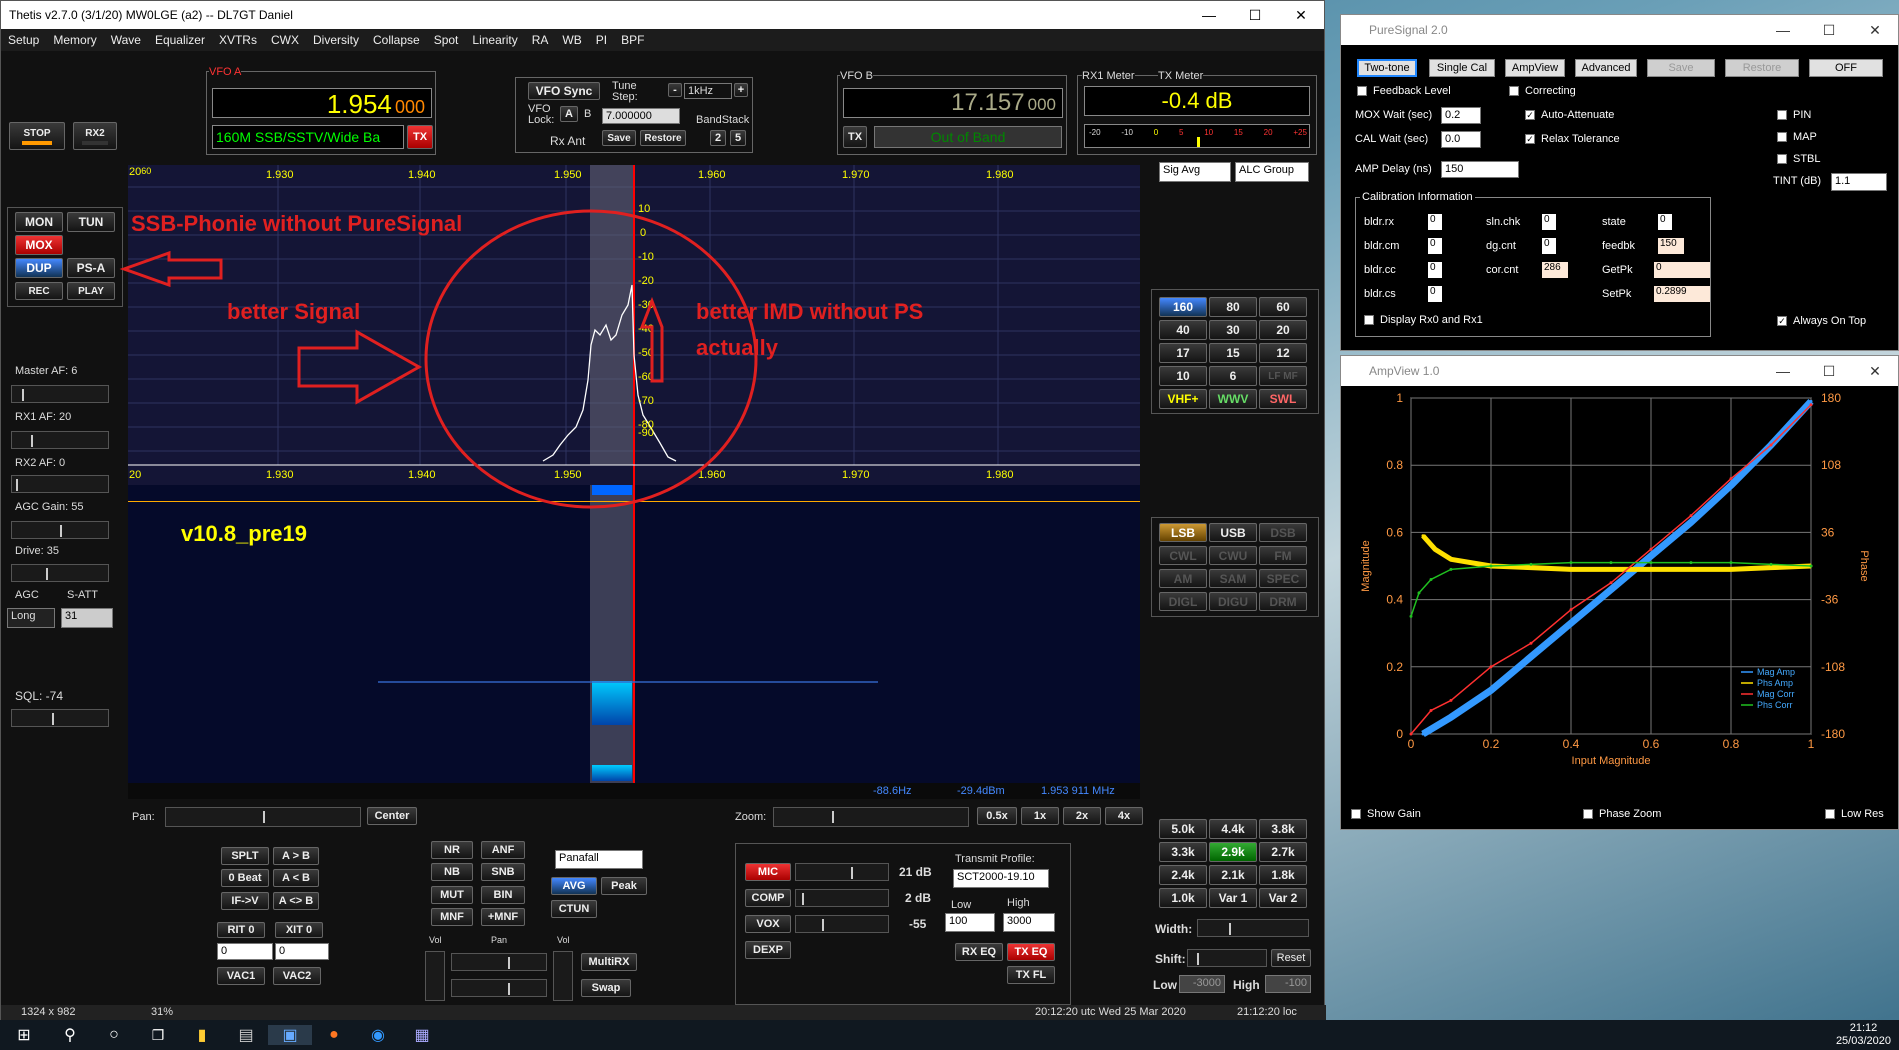 The width and height of the screenshot is (1899, 1050). I want to click on display-rx-checkbox: Display Rx0 and Rx1, so click(1423, 320).